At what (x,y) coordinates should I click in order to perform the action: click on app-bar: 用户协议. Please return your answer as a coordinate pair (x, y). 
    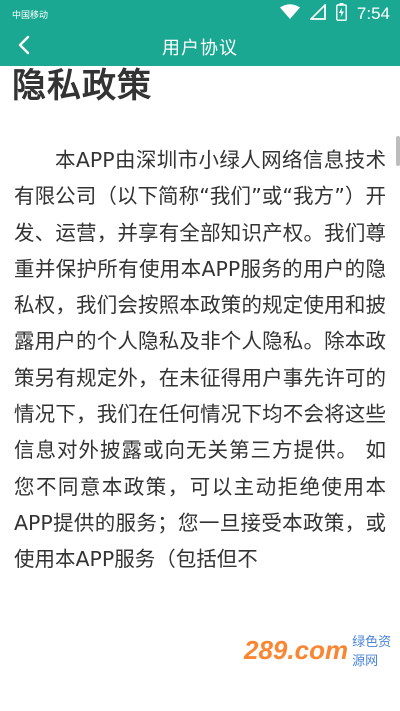
    Looking at the image, I should click on (200, 47).